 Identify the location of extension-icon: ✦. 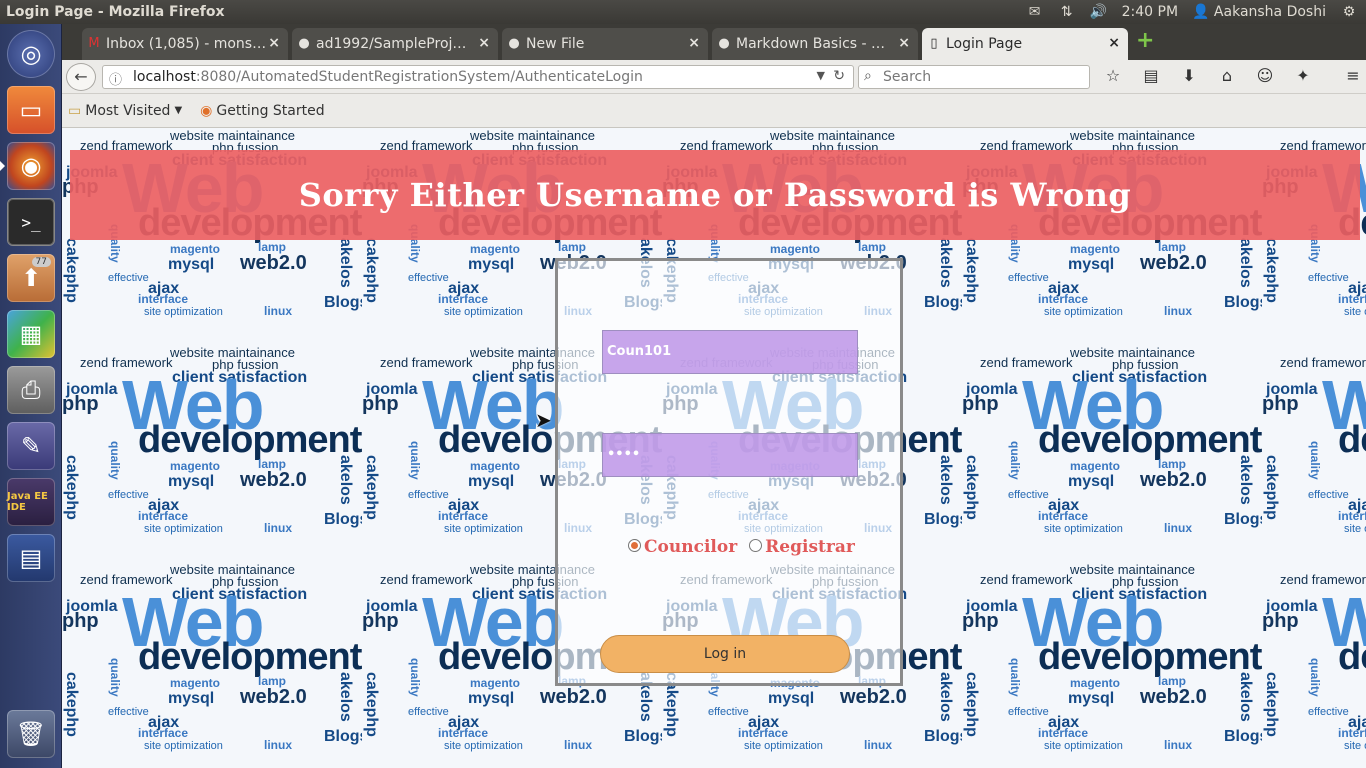
(1303, 75).